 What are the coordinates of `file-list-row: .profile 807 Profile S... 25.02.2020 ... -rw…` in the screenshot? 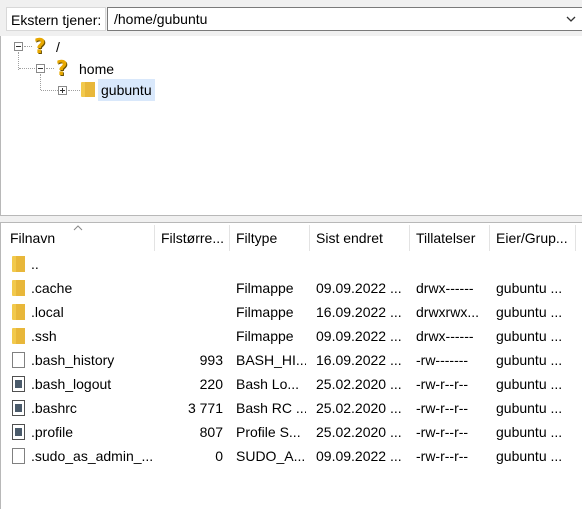 It's located at (291, 432).